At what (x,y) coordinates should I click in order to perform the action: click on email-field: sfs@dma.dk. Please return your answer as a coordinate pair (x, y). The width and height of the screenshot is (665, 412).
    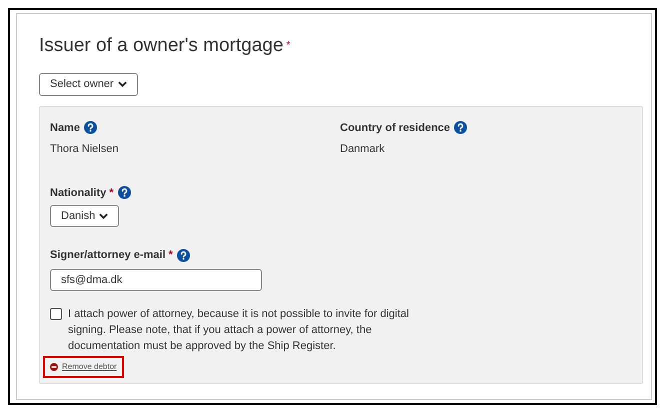
    Looking at the image, I should click on (156, 279).